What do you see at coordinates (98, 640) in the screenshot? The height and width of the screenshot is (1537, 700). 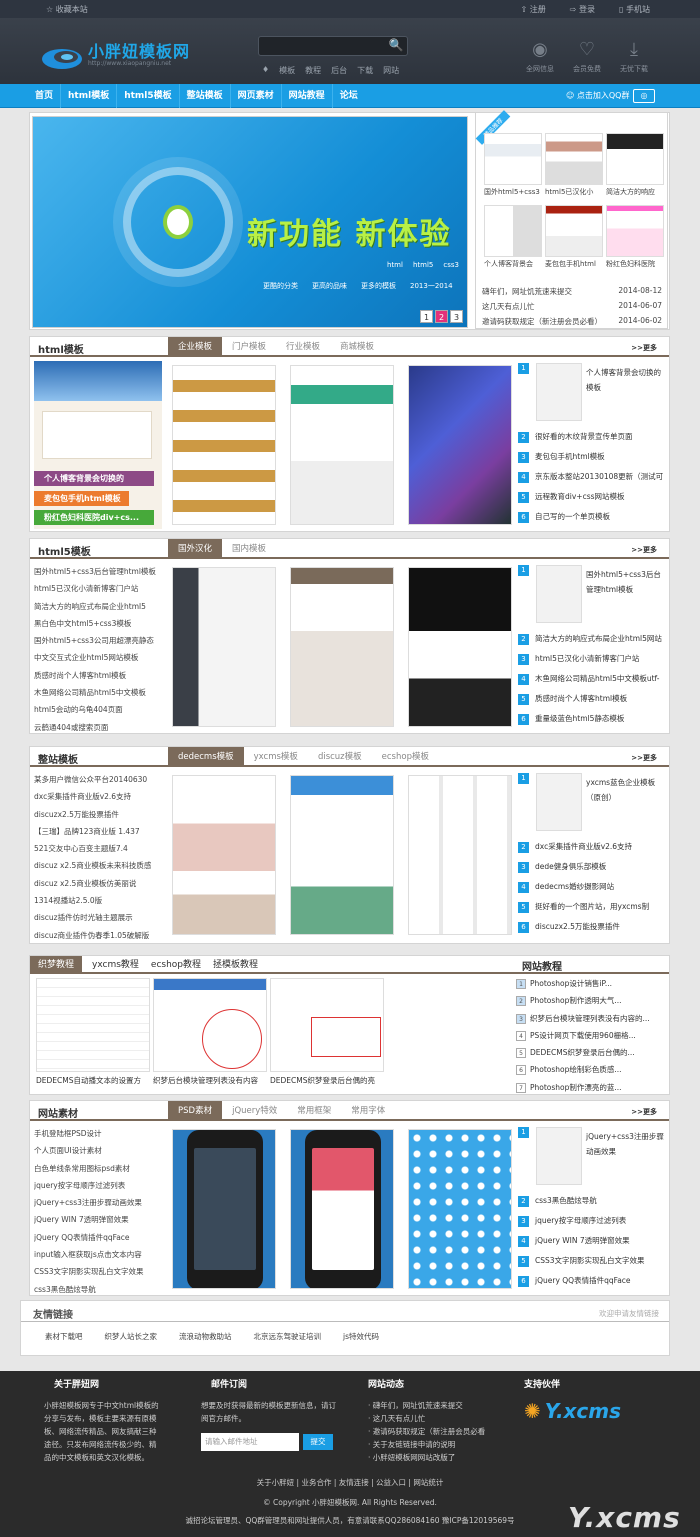 I see `list-item: 国外html5+css3公司用超漂亮静态` at bounding box center [98, 640].